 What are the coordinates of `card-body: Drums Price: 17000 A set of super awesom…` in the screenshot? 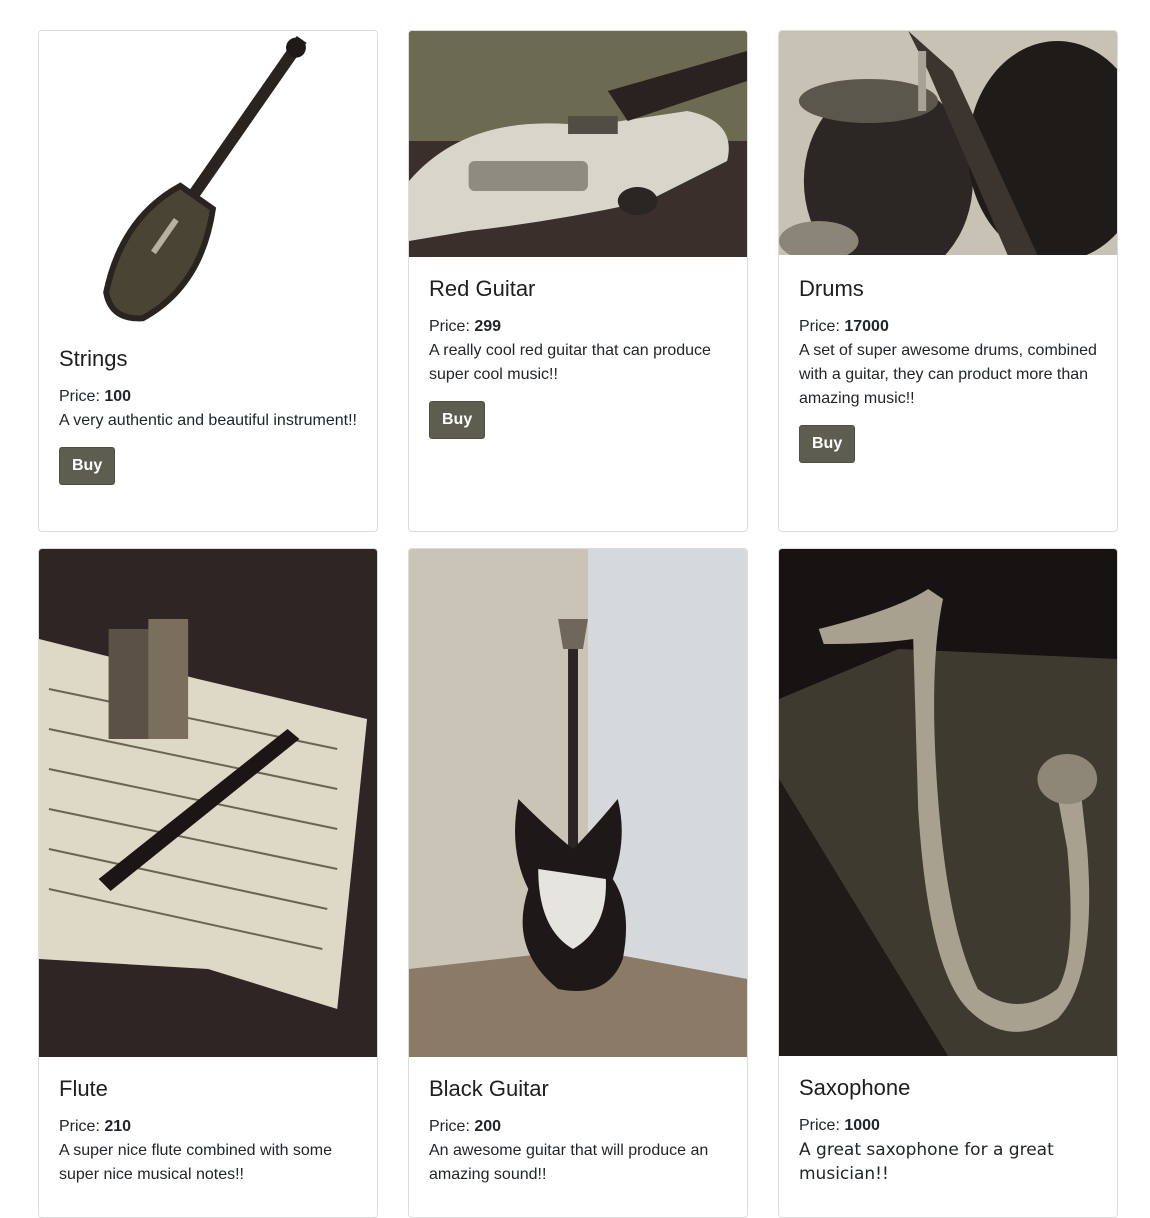 It's located at (948, 369).